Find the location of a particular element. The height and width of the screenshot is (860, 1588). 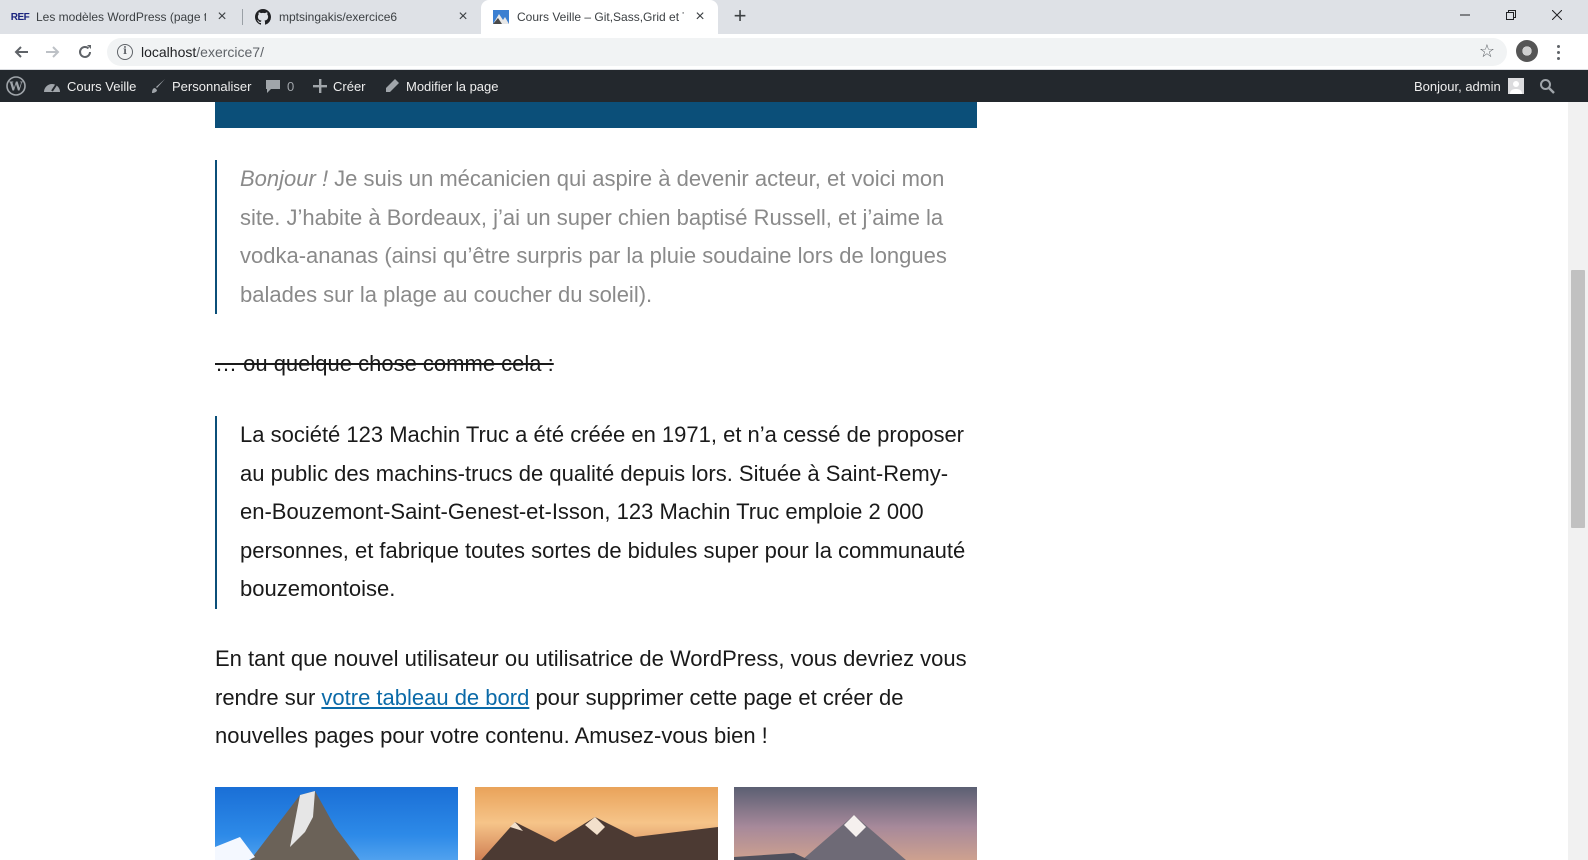

browser-toolbar: i localhost/exercice7/ ☆ is located at coordinates (794, 52).